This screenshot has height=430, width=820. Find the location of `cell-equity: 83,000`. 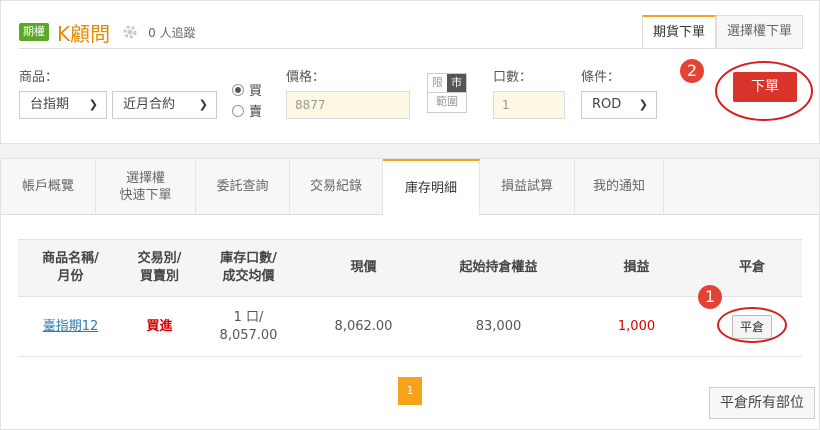

cell-equity: 83,000 is located at coordinates (498, 326).